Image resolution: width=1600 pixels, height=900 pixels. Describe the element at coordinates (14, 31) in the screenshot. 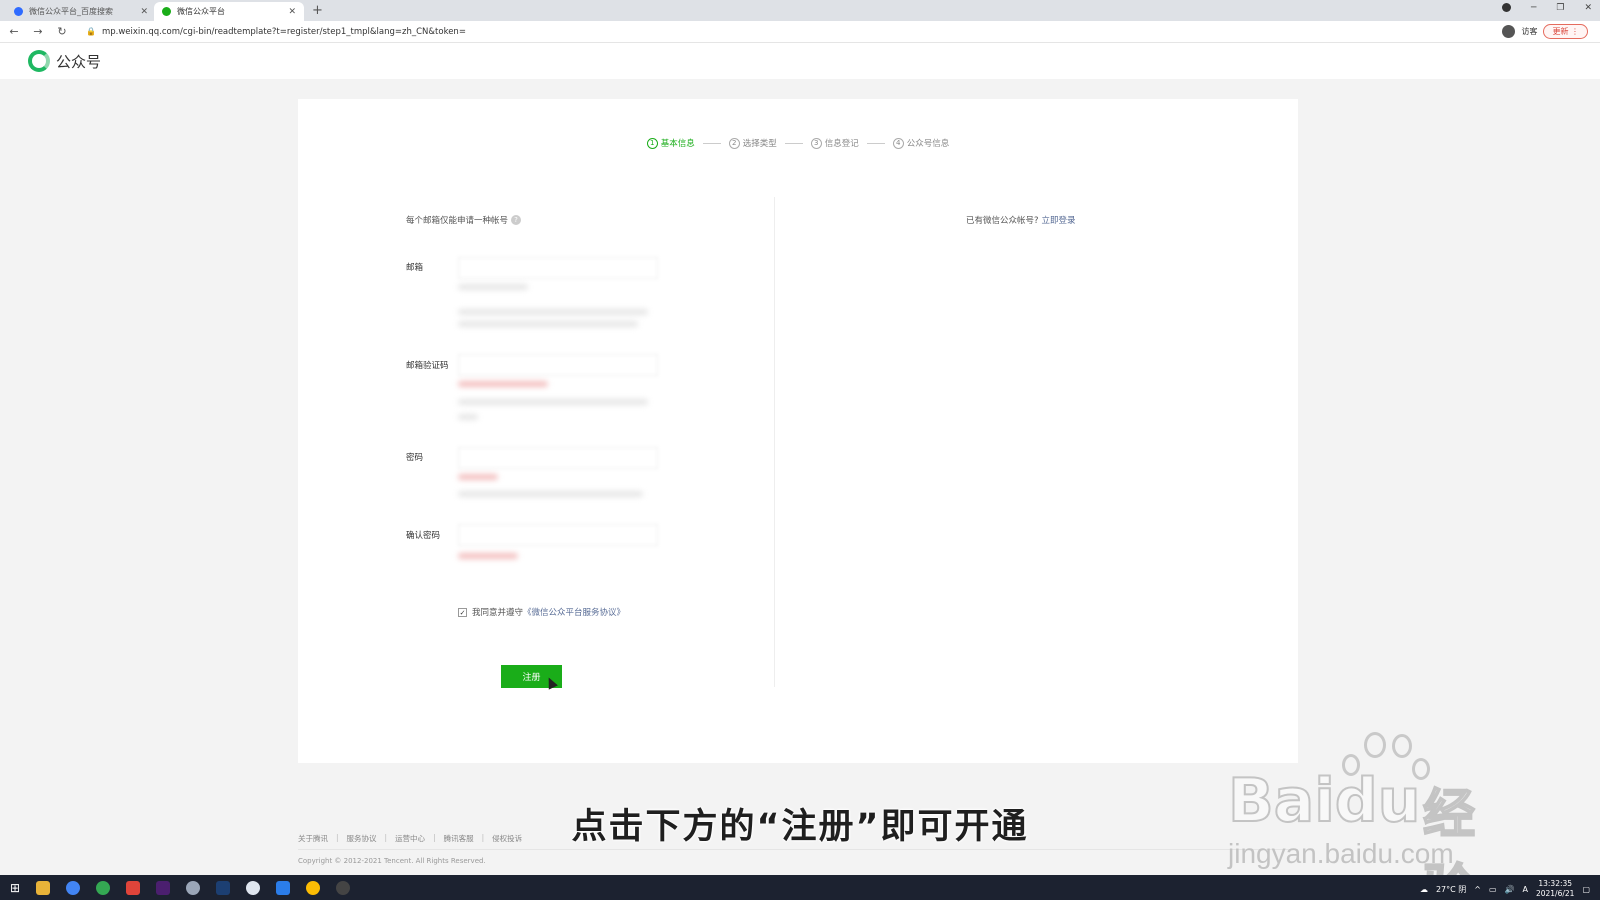

I see `back-icon: ←` at that location.